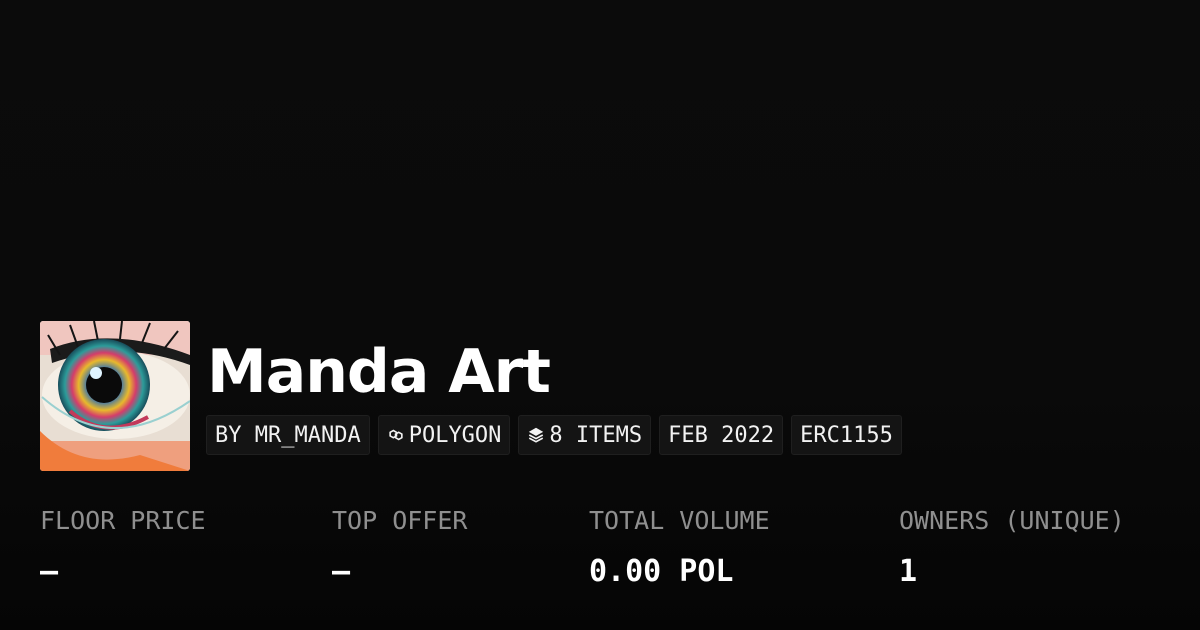 The width and height of the screenshot is (1200, 630). I want to click on floor-price-label: FLOOR PRICE, so click(123, 520).